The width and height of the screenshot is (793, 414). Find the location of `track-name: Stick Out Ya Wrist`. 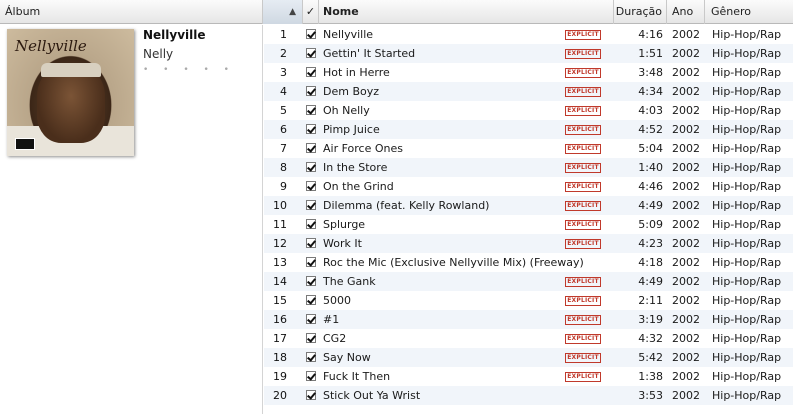

track-name: Stick Out Ya Wrist is located at coordinates (470, 395).